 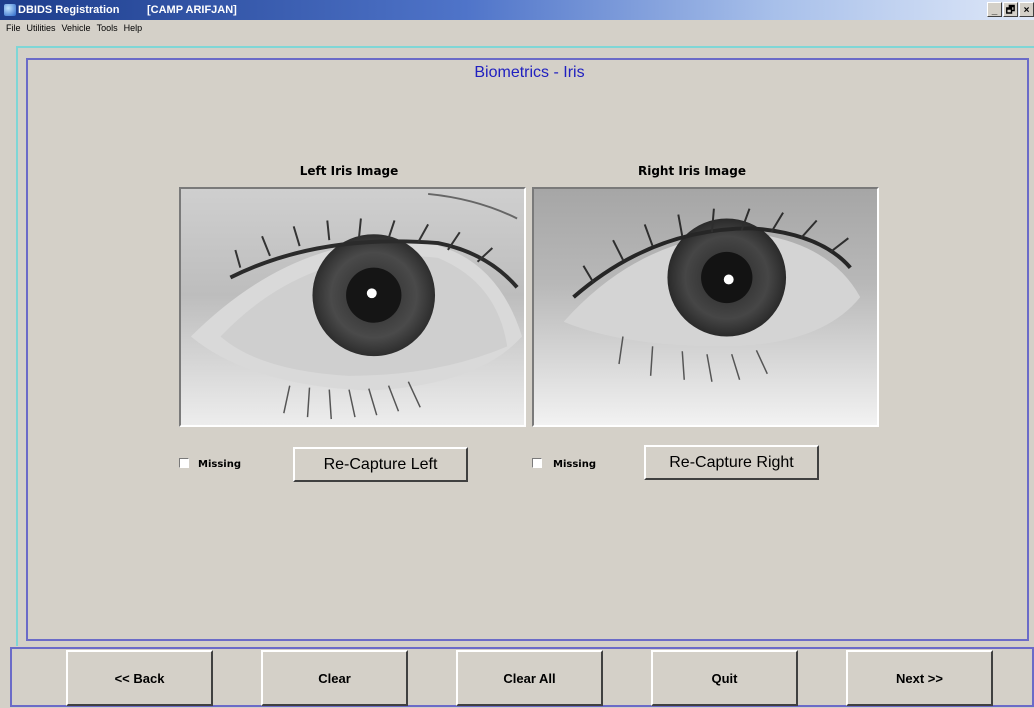 I want to click on restore-button: 🗗, so click(x=1010, y=9).